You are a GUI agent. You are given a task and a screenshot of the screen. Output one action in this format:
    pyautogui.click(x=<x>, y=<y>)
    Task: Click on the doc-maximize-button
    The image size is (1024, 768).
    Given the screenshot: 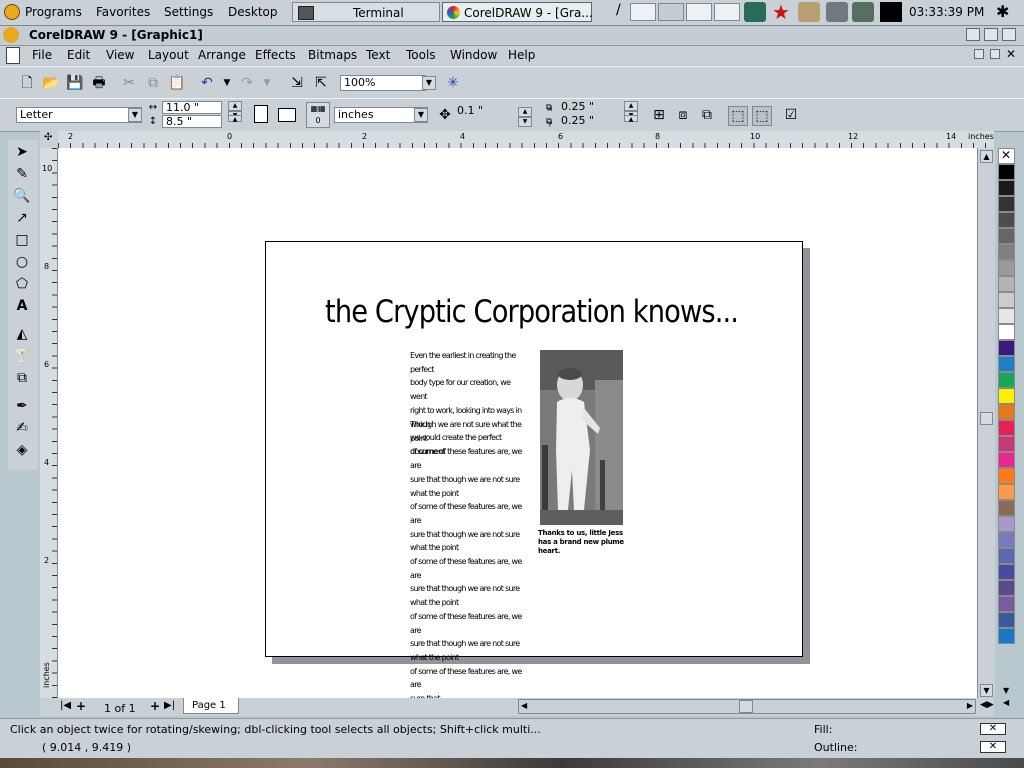 What is the action you would take?
    pyautogui.click(x=995, y=54)
    